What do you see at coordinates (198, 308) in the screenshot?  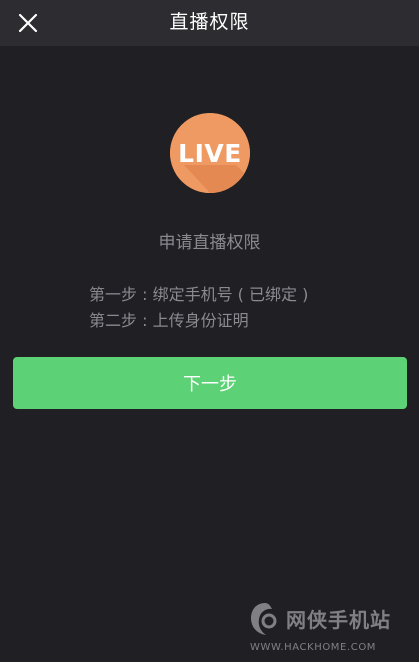 I see `steps-list: 第一步 : 绑定手机号 ( 已绑定 ) 第二步 : 上传身份证明` at bounding box center [198, 308].